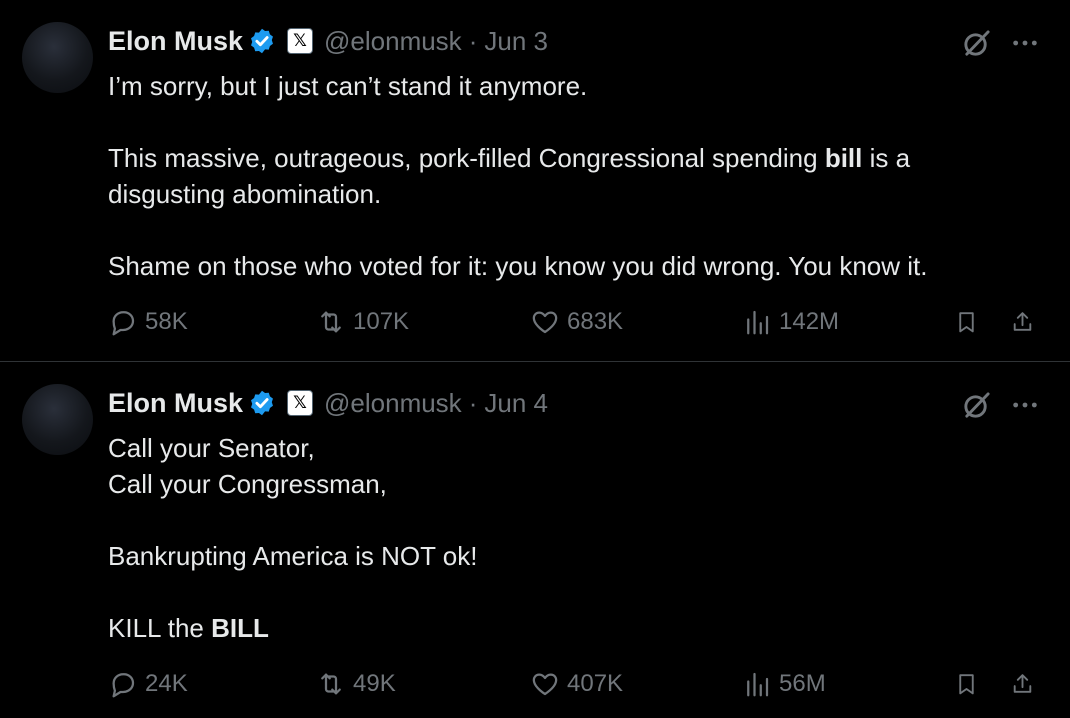 The width and height of the screenshot is (1070, 718). I want to click on text-span: Bankrupting America is NOT ok!, so click(293, 556).